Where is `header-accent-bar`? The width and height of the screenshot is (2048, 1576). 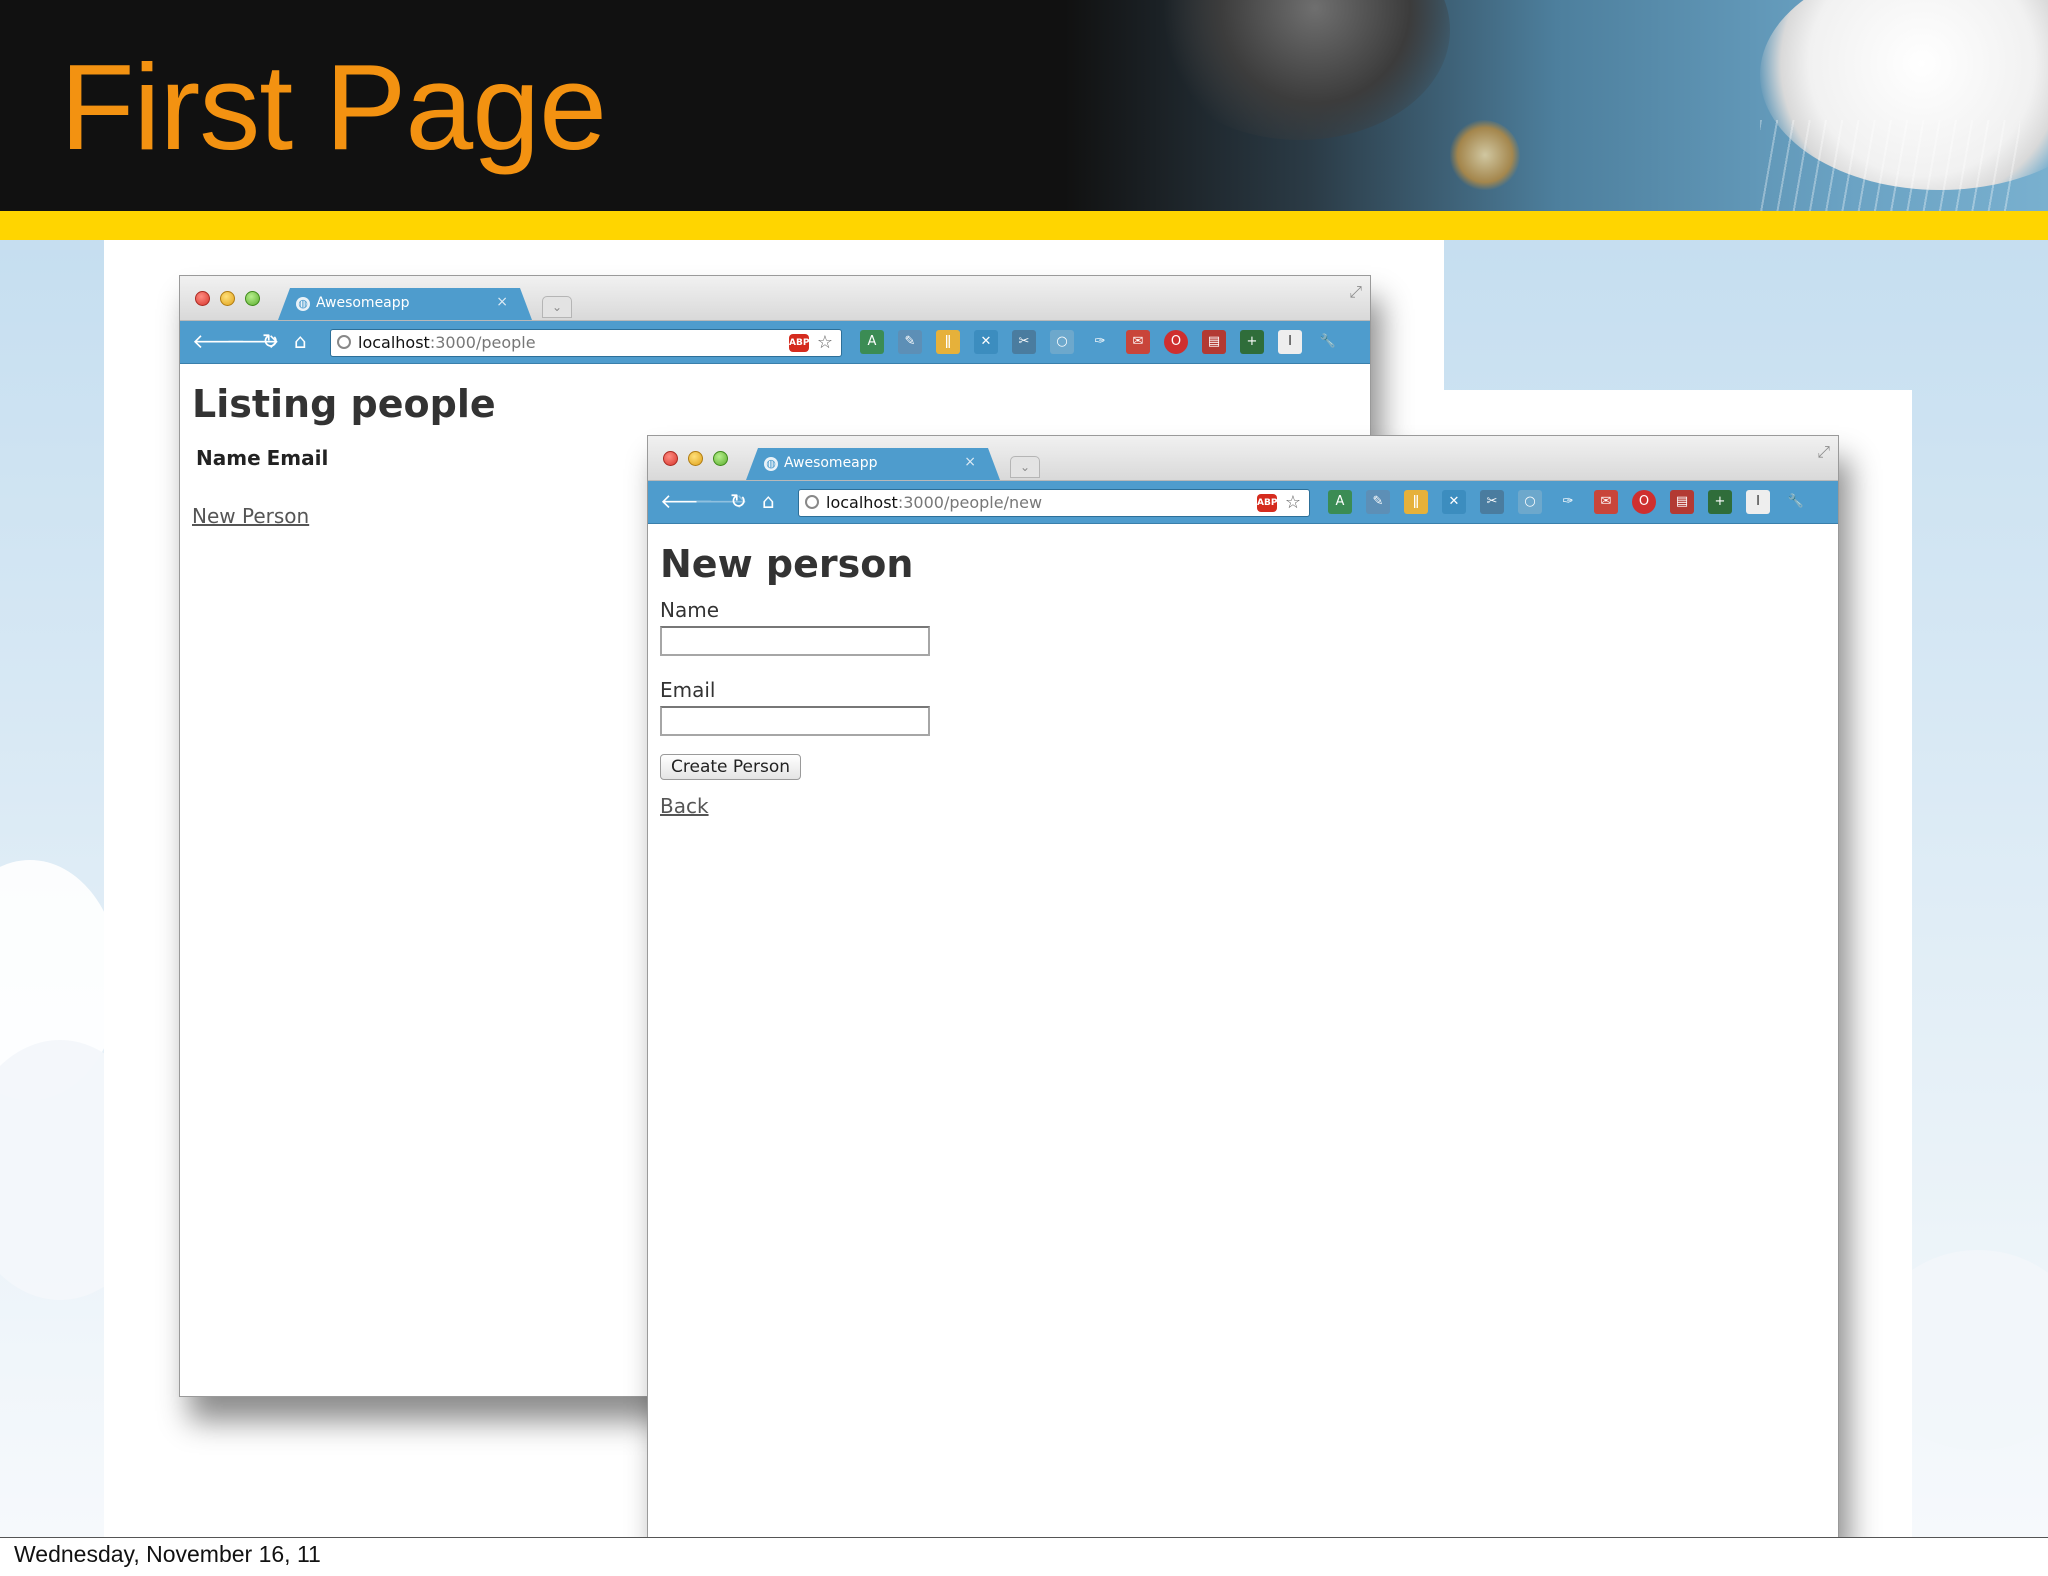
header-accent-bar is located at coordinates (1024, 225).